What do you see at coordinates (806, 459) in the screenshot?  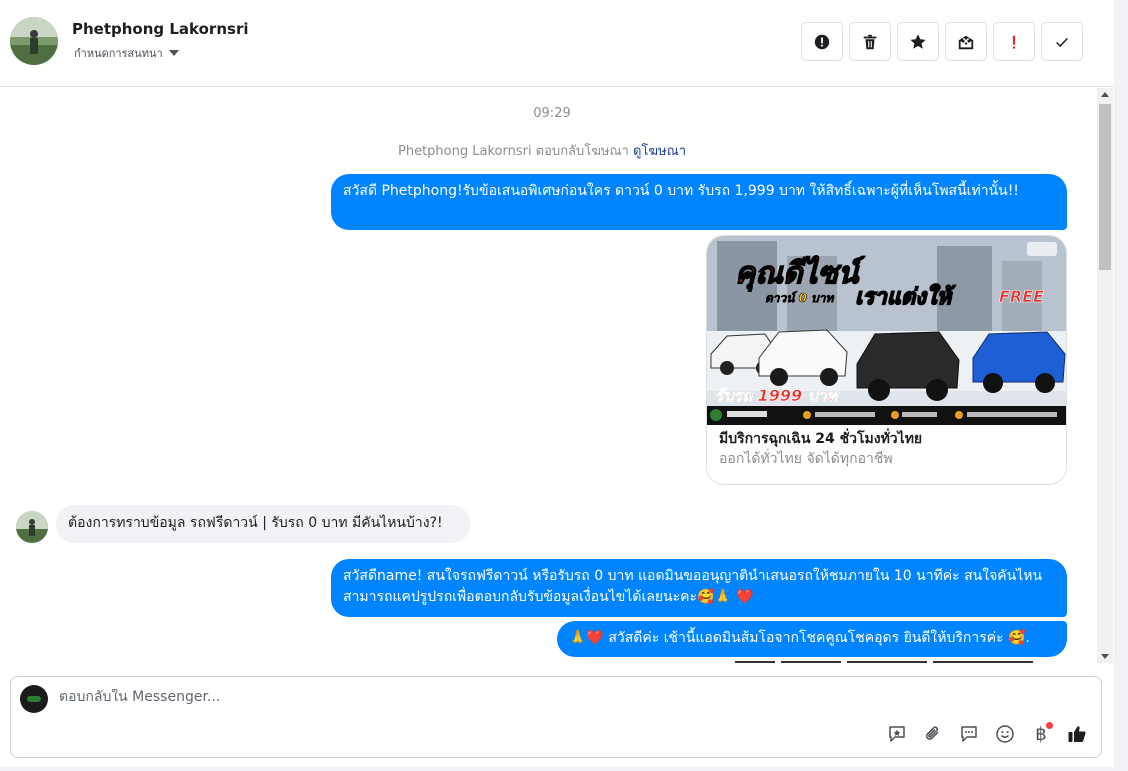 I see `ad-card-subtitle: ออกได้ทั่วไทย จัดได้ทุกอาชีพ` at bounding box center [806, 459].